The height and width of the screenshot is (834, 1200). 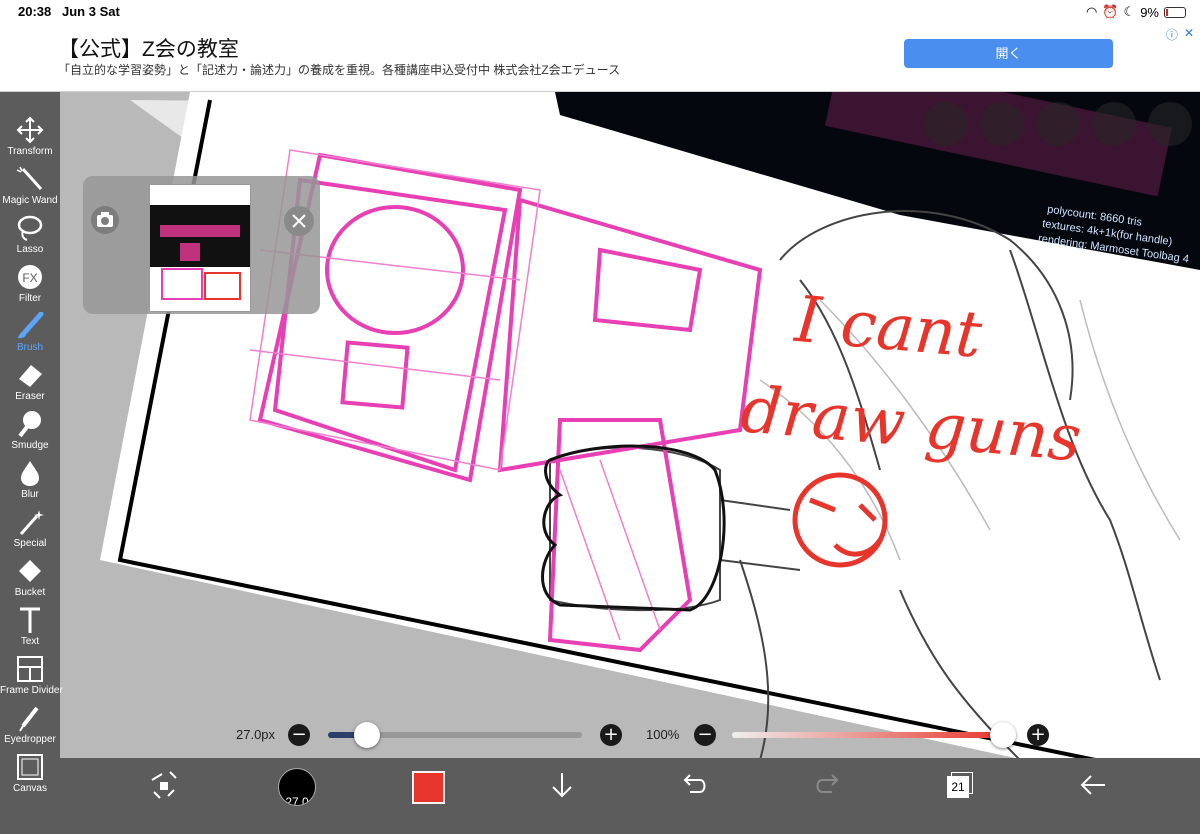 I want to click on tool-label: Lasso, so click(x=30, y=249).